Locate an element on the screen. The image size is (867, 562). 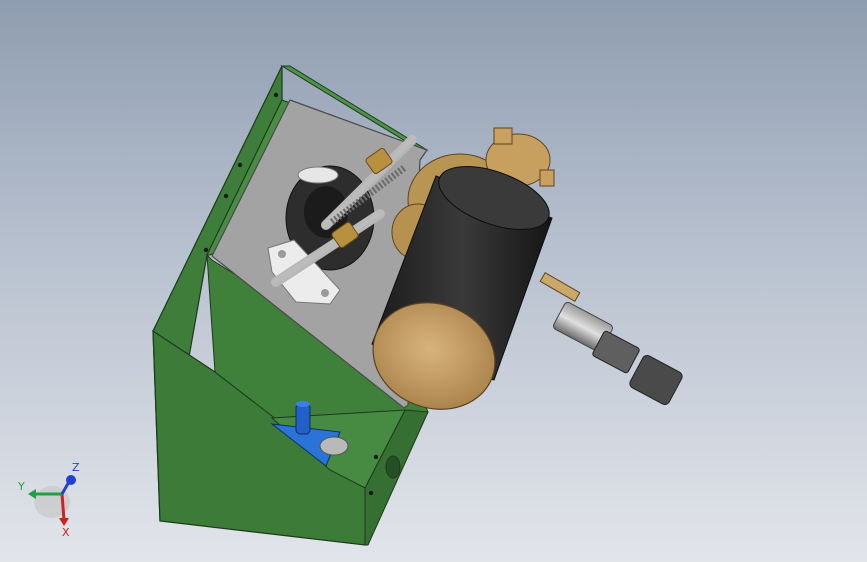
bracket-disc is located at coordinates (334, 446).